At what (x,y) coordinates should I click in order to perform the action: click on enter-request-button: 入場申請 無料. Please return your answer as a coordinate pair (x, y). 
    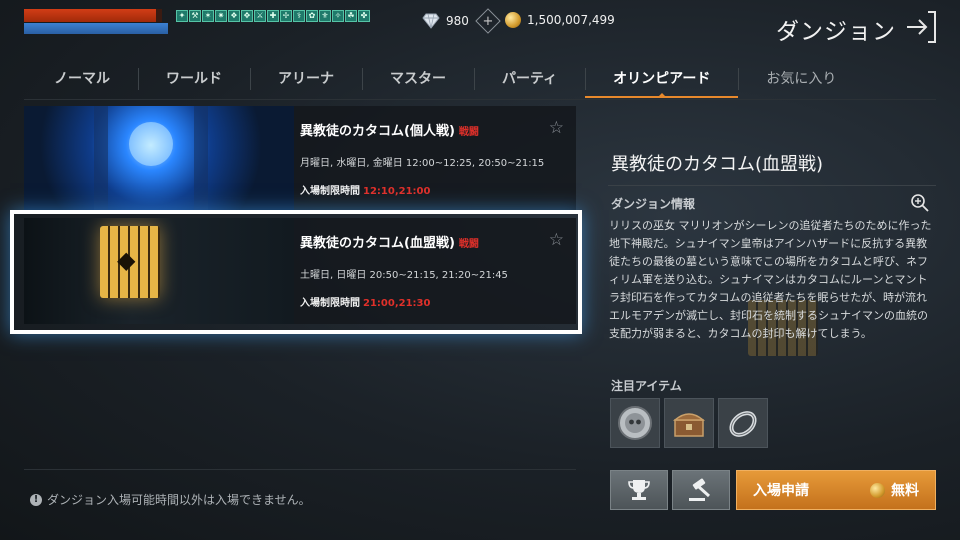
    Looking at the image, I should click on (836, 490).